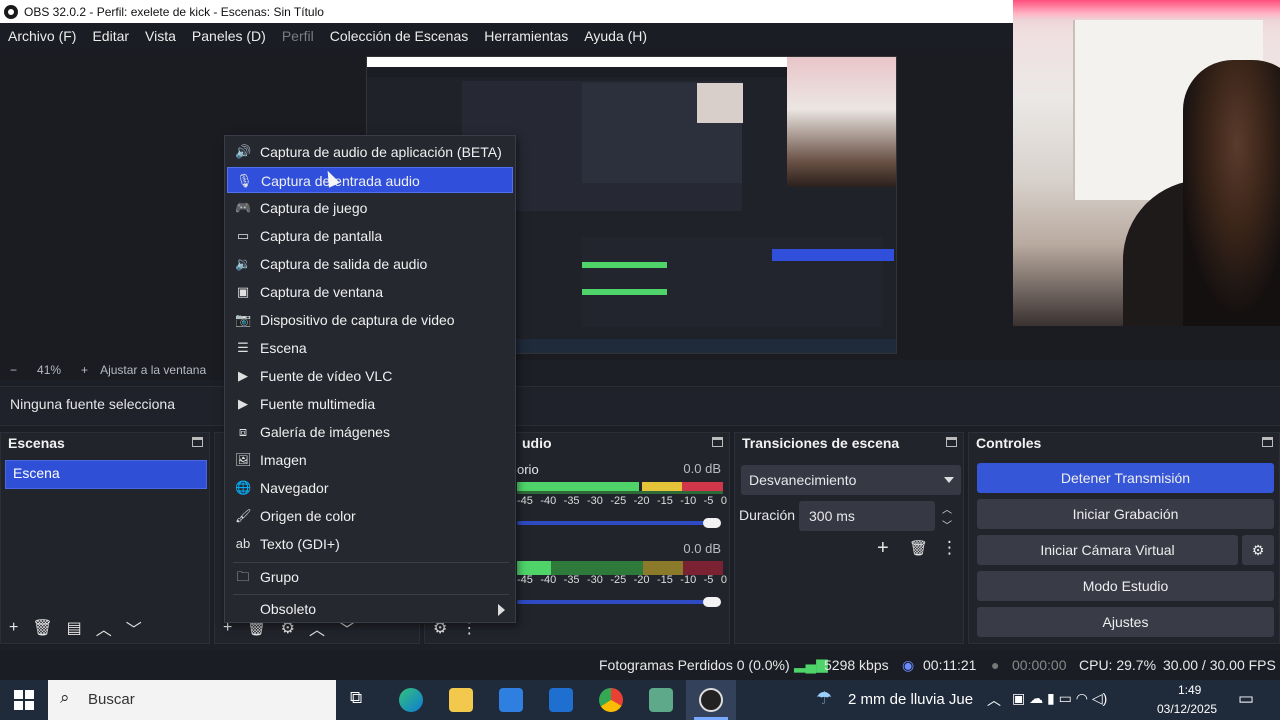  What do you see at coordinates (1189, 690) in the screenshot?
I see `clock-time: 1:49` at bounding box center [1189, 690].